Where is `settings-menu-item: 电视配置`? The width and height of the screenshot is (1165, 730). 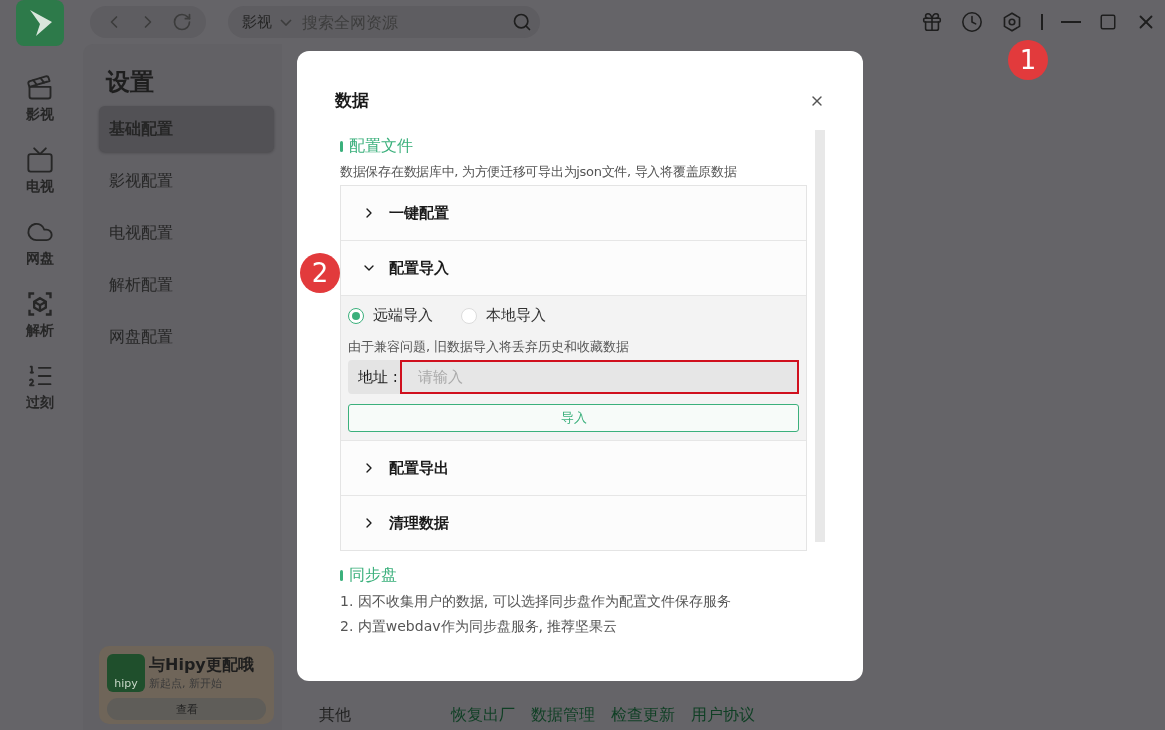
settings-menu-item: 电视配置 is located at coordinates (186, 233).